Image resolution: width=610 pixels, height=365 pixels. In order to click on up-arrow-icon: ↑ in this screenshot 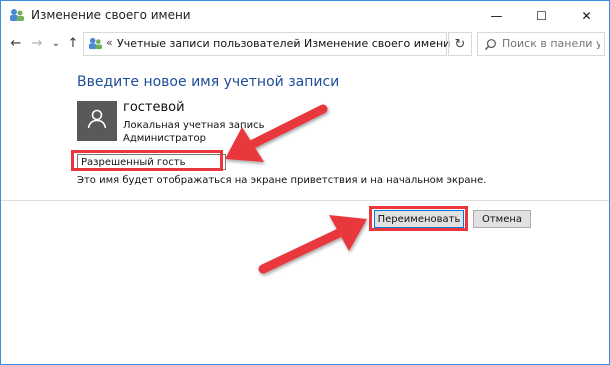, I will do `click(73, 43)`.